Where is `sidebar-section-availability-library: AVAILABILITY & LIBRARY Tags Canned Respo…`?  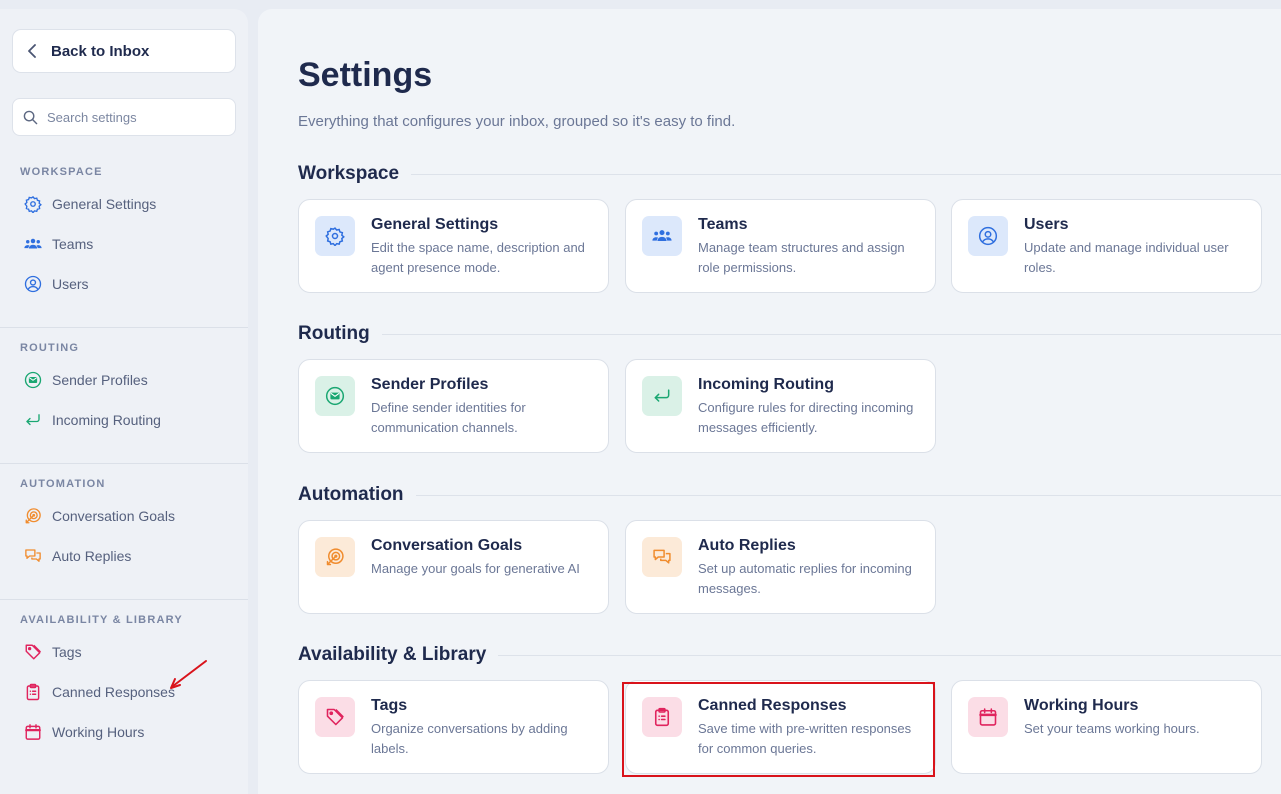
sidebar-section-availability-library: AVAILABILITY & LIBRARY Tags Canned Respo… is located at coordinates (124, 682).